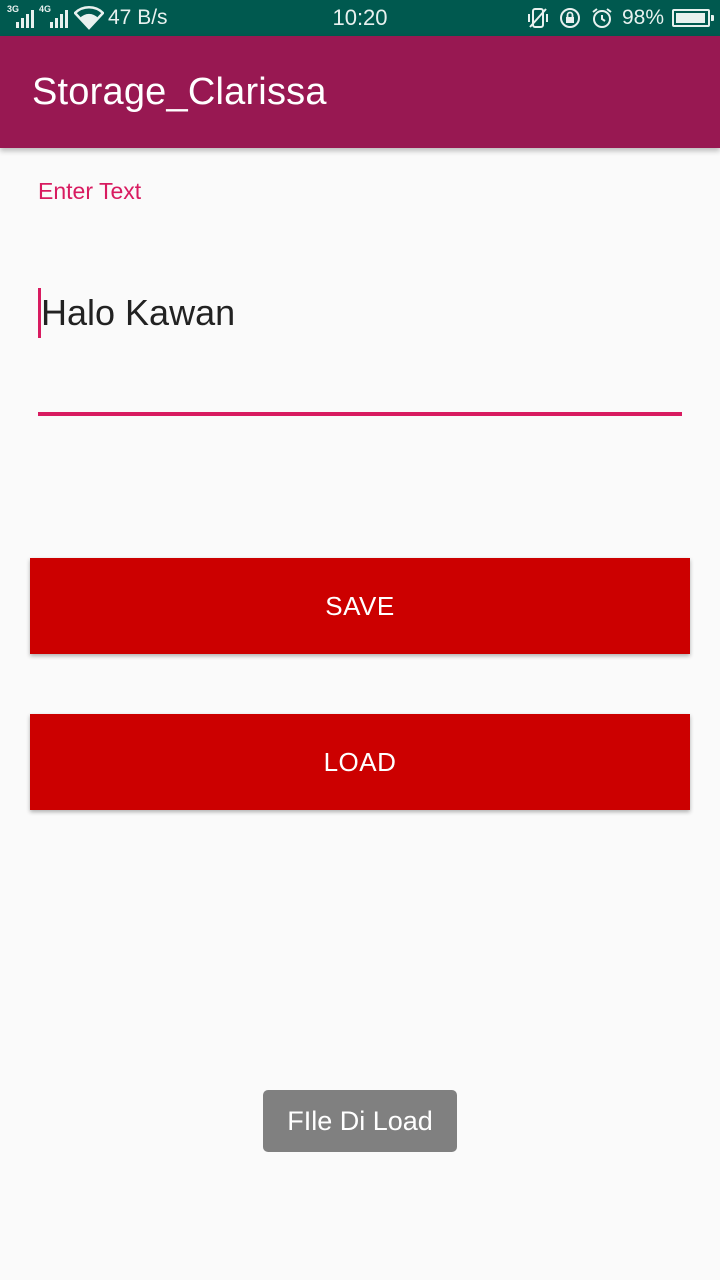 The image size is (720, 1280). What do you see at coordinates (537, 18) in the screenshot?
I see `vibrate-icon` at bounding box center [537, 18].